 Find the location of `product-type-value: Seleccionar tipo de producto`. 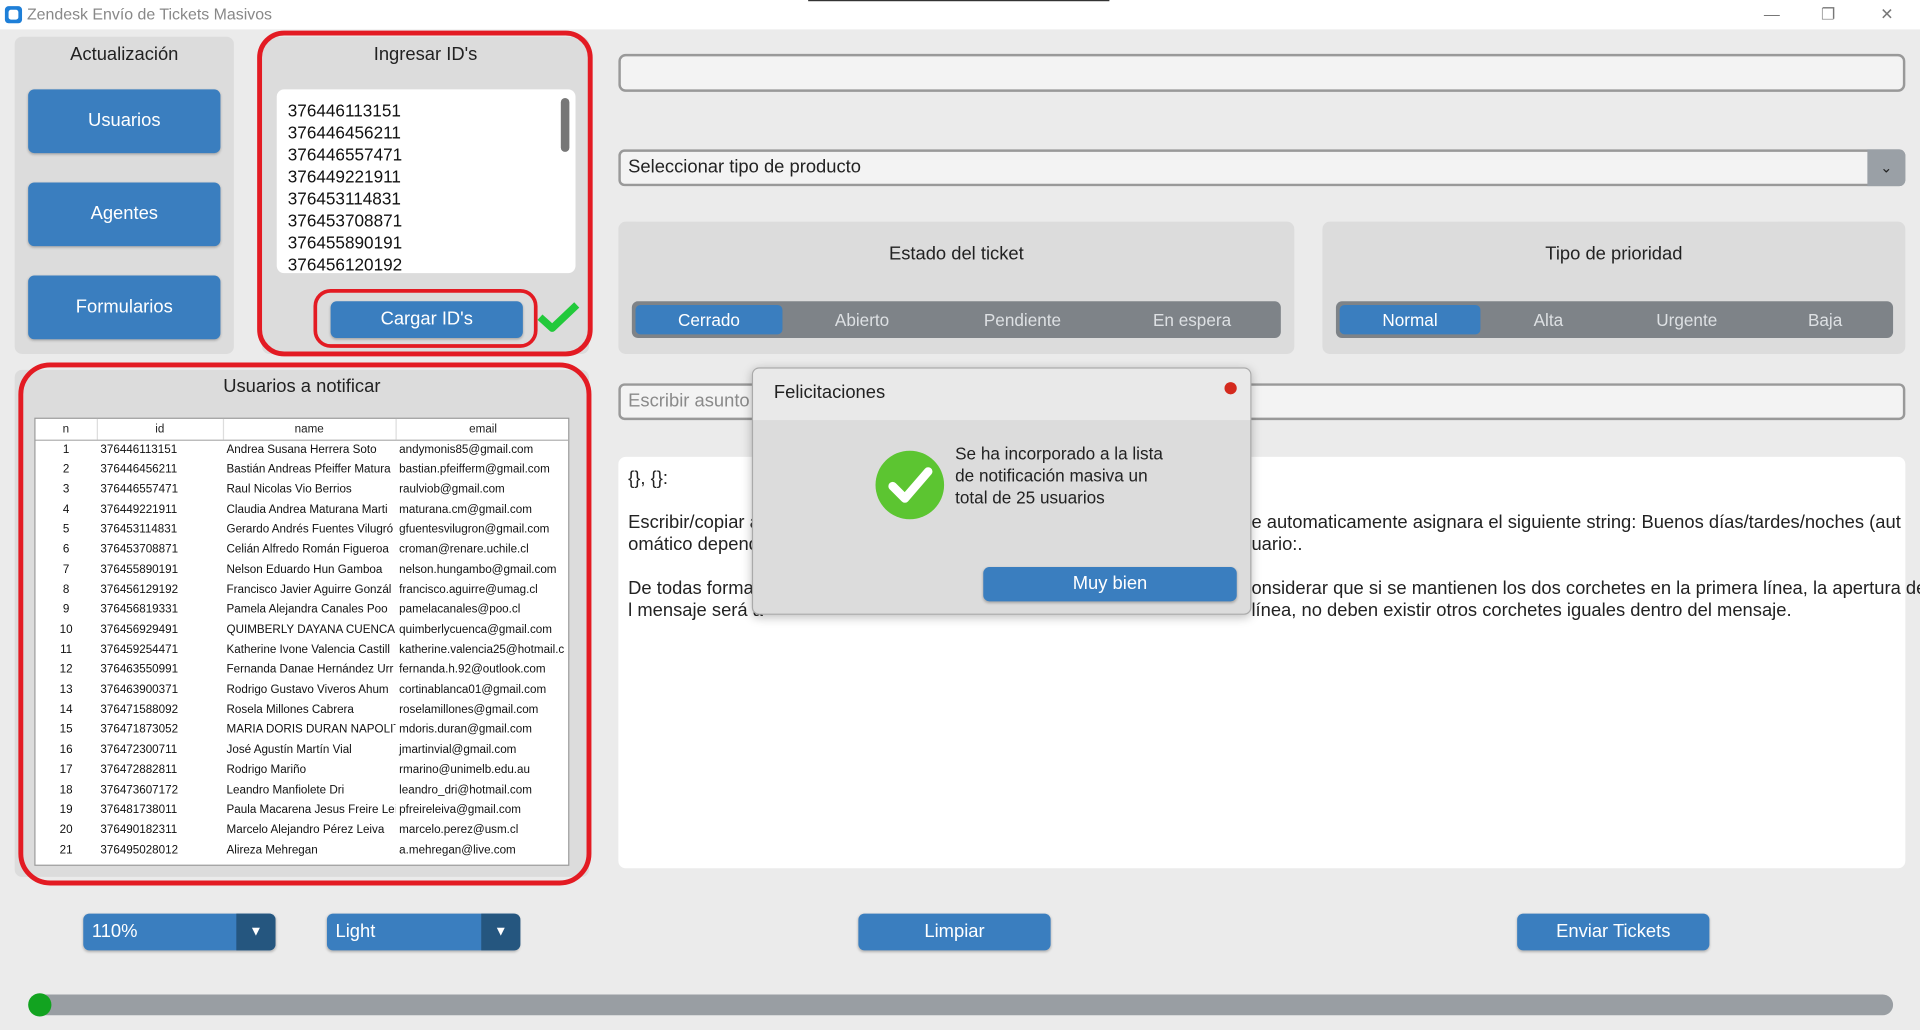

product-type-value: Seleccionar tipo de producto is located at coordinates (744, 167).